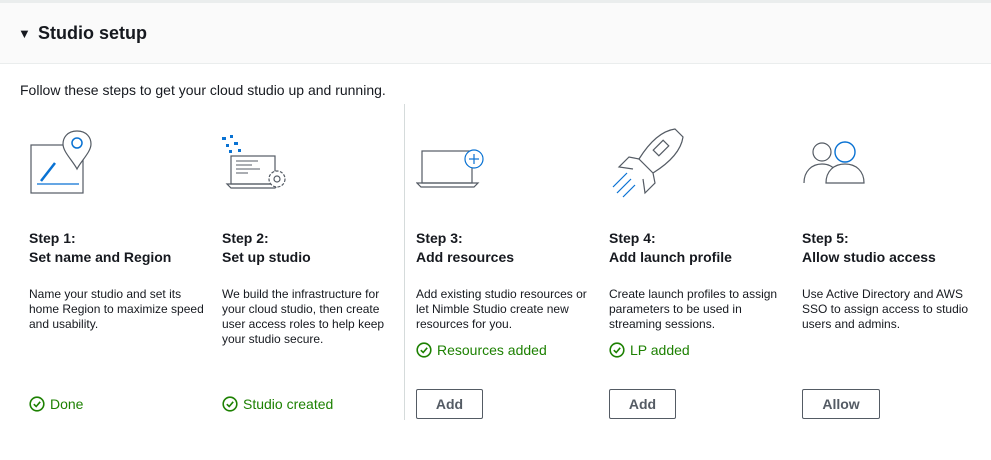 The image size is (991, 460). Describe the element at coordinates (61, 162) in the screenshot. I see `map-pin-edit-icon` at that location.